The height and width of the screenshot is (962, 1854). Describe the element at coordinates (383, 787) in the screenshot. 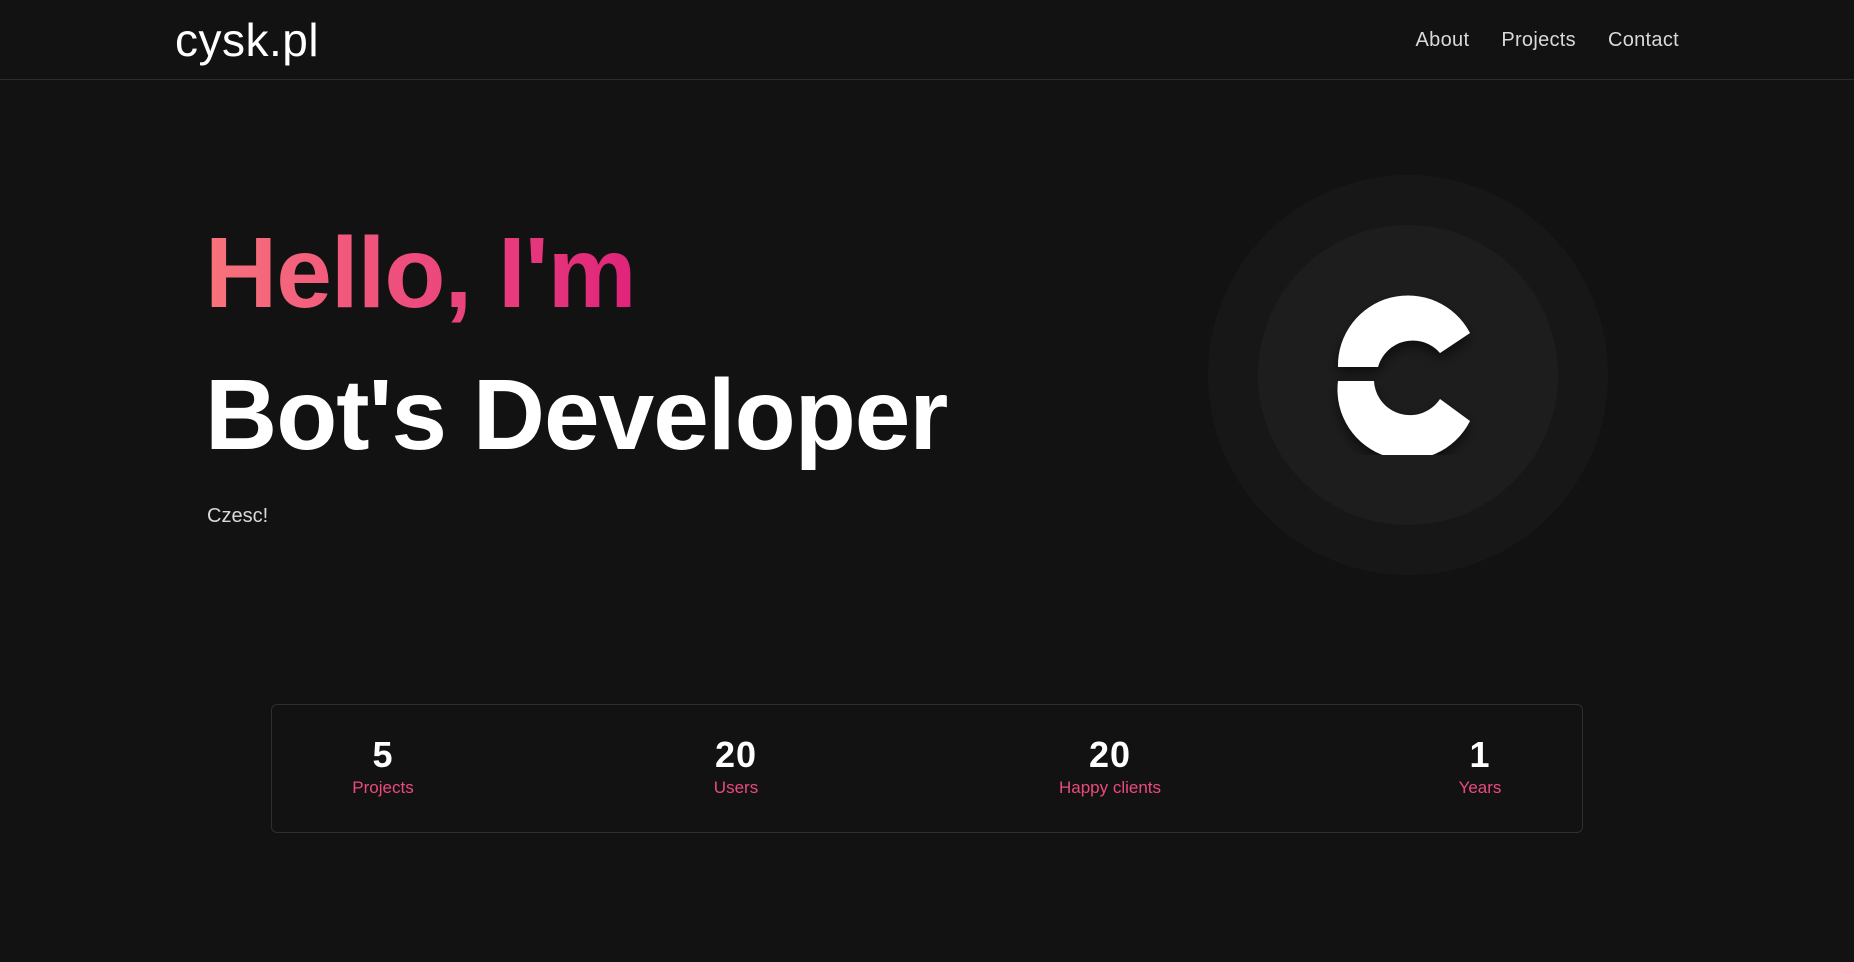

I see `stat-label: Projects` at that location.